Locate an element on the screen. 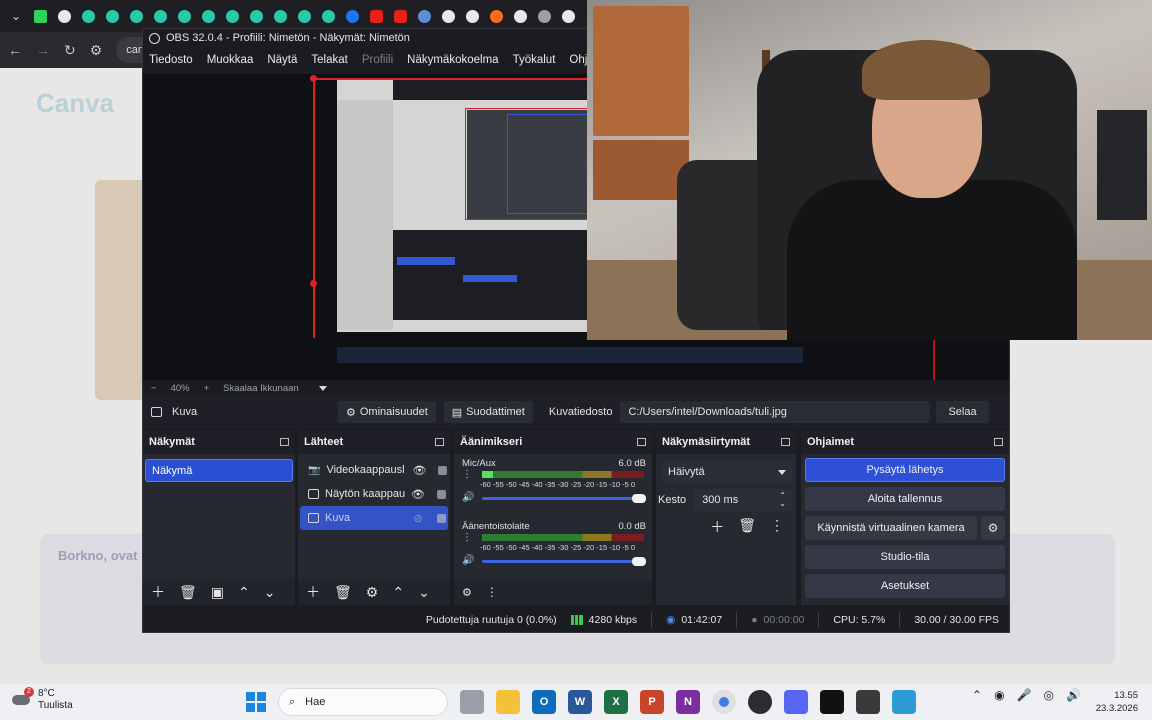 The image size is (1152, 720). start-virtual-camera-button: Käynnistä virtuaalinen kamera is located at coordinates (891, 528).